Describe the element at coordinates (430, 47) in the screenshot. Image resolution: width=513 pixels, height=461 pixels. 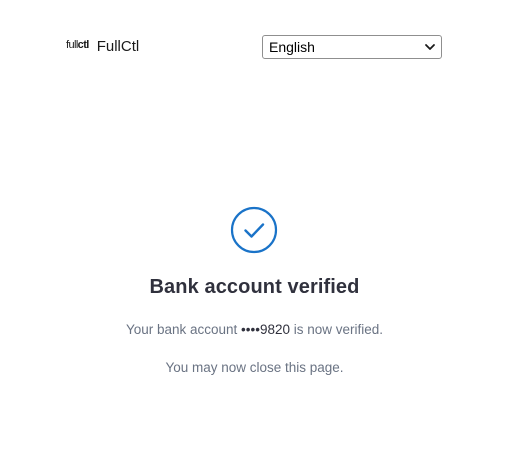
I see `chevron-down-icon` at that location.